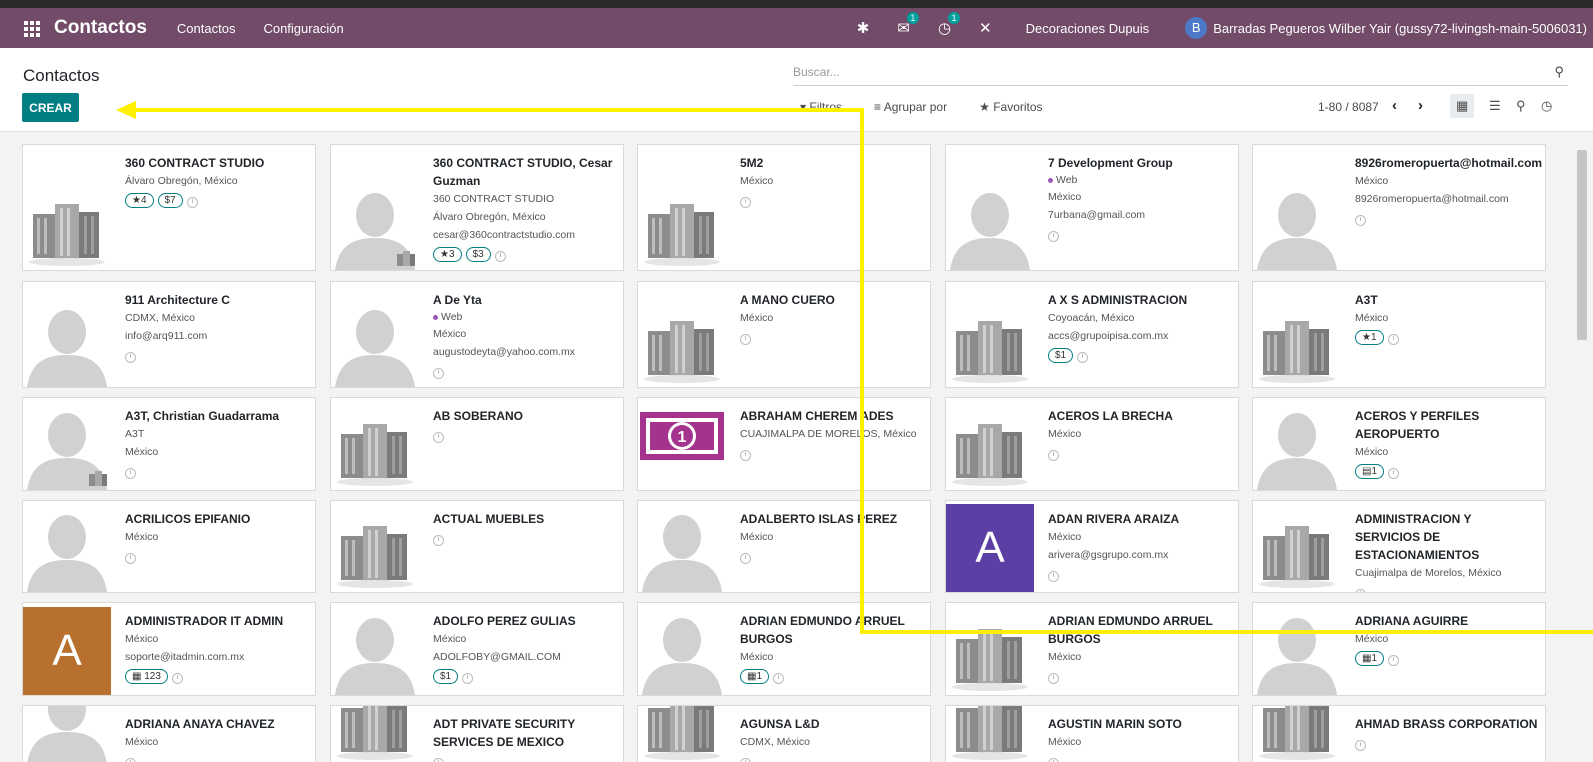 The height and width of the screenshot is (762, 1593). I want to click on contact-card: ACEROS LA BRECHA México, so click(1092, 444).